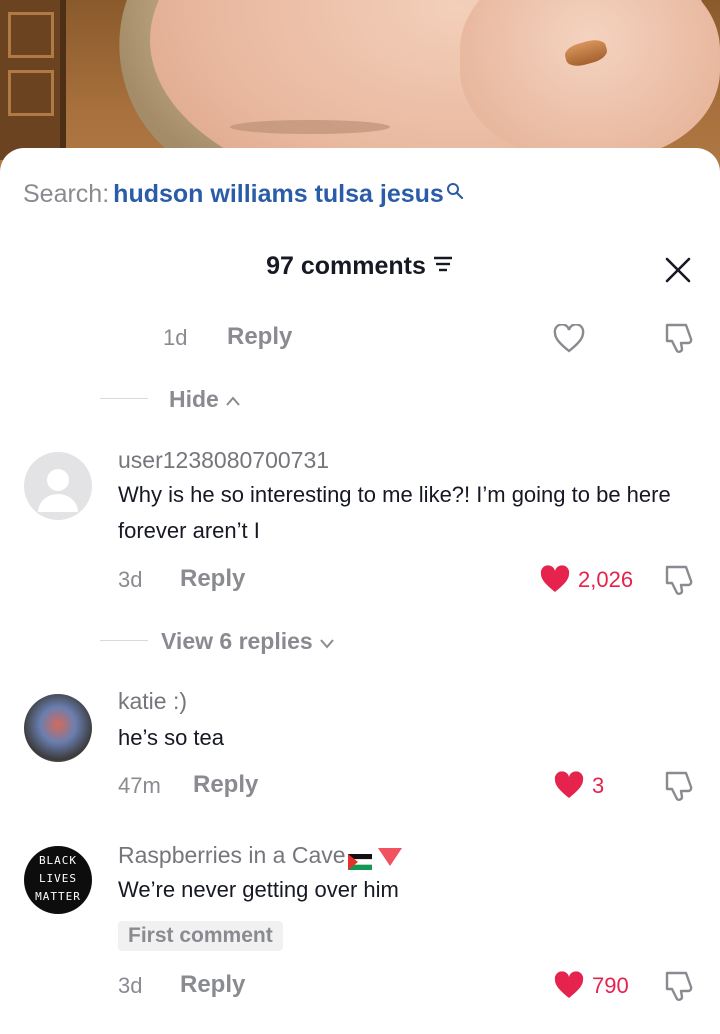 The image size is (720, 1034). I want to click on search-suggestion: Search: hudson williams tulsa jesus, so click(243, 194).